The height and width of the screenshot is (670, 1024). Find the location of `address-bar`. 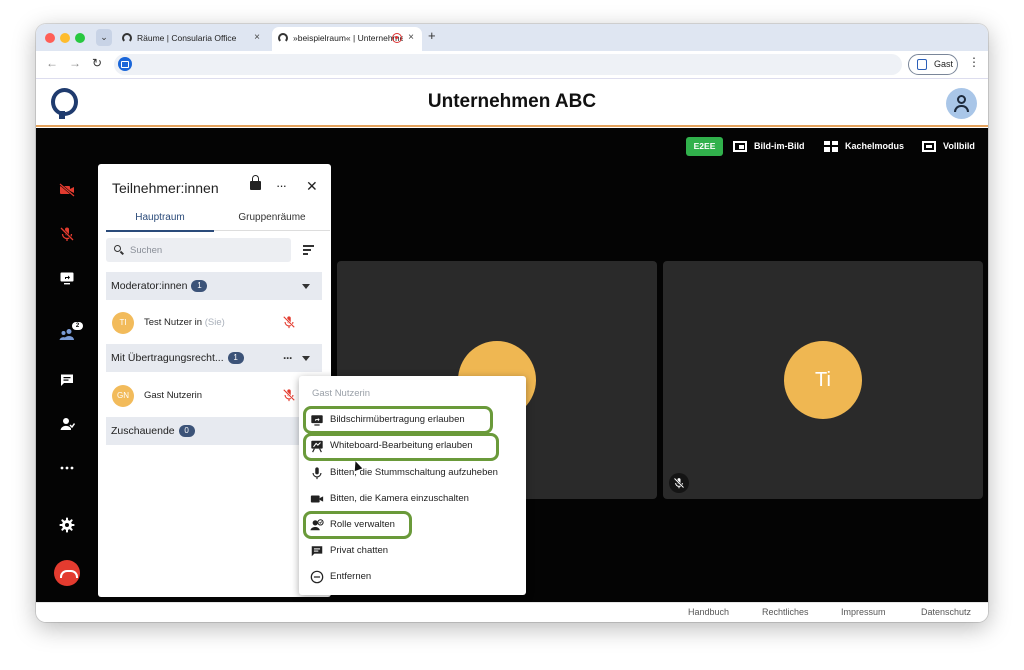

address-bar is located at coordinates (508, 64).